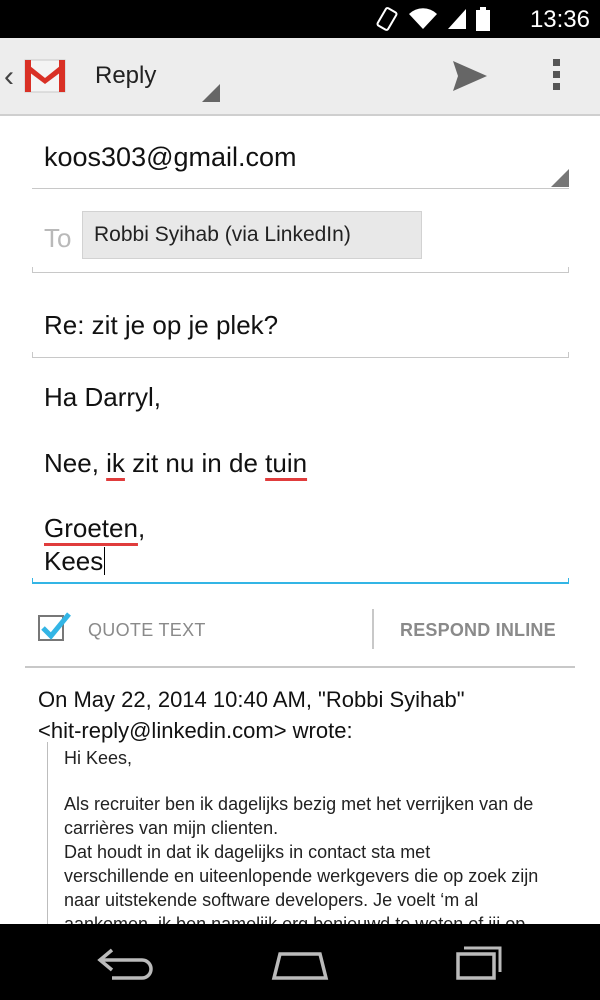 The height and width of the screenshot is (1000, 600). I want to click on navigation-bar, so click(300, 962).